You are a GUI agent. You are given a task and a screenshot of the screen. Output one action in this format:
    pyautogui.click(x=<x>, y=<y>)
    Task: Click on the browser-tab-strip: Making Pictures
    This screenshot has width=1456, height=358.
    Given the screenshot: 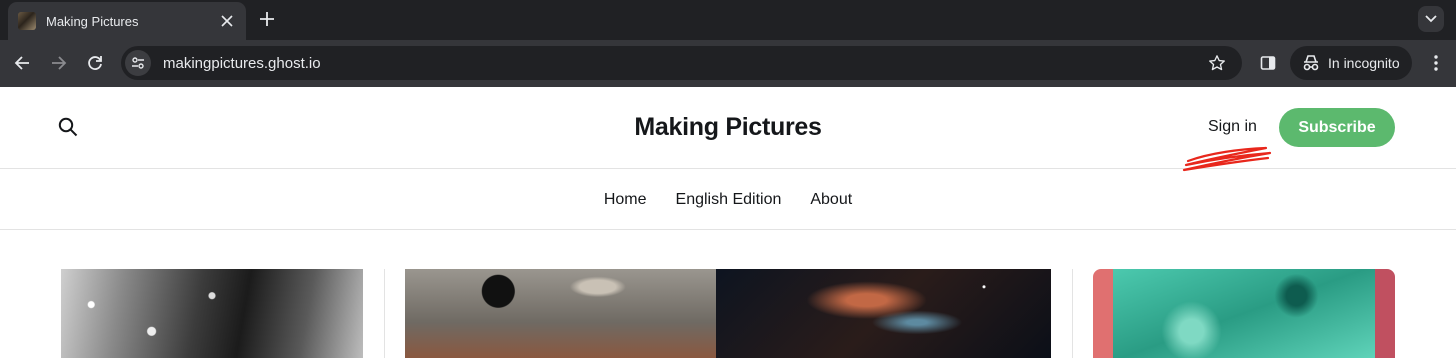 What is the action you would take?
    pyautogui.click(x=728, y=20)
    